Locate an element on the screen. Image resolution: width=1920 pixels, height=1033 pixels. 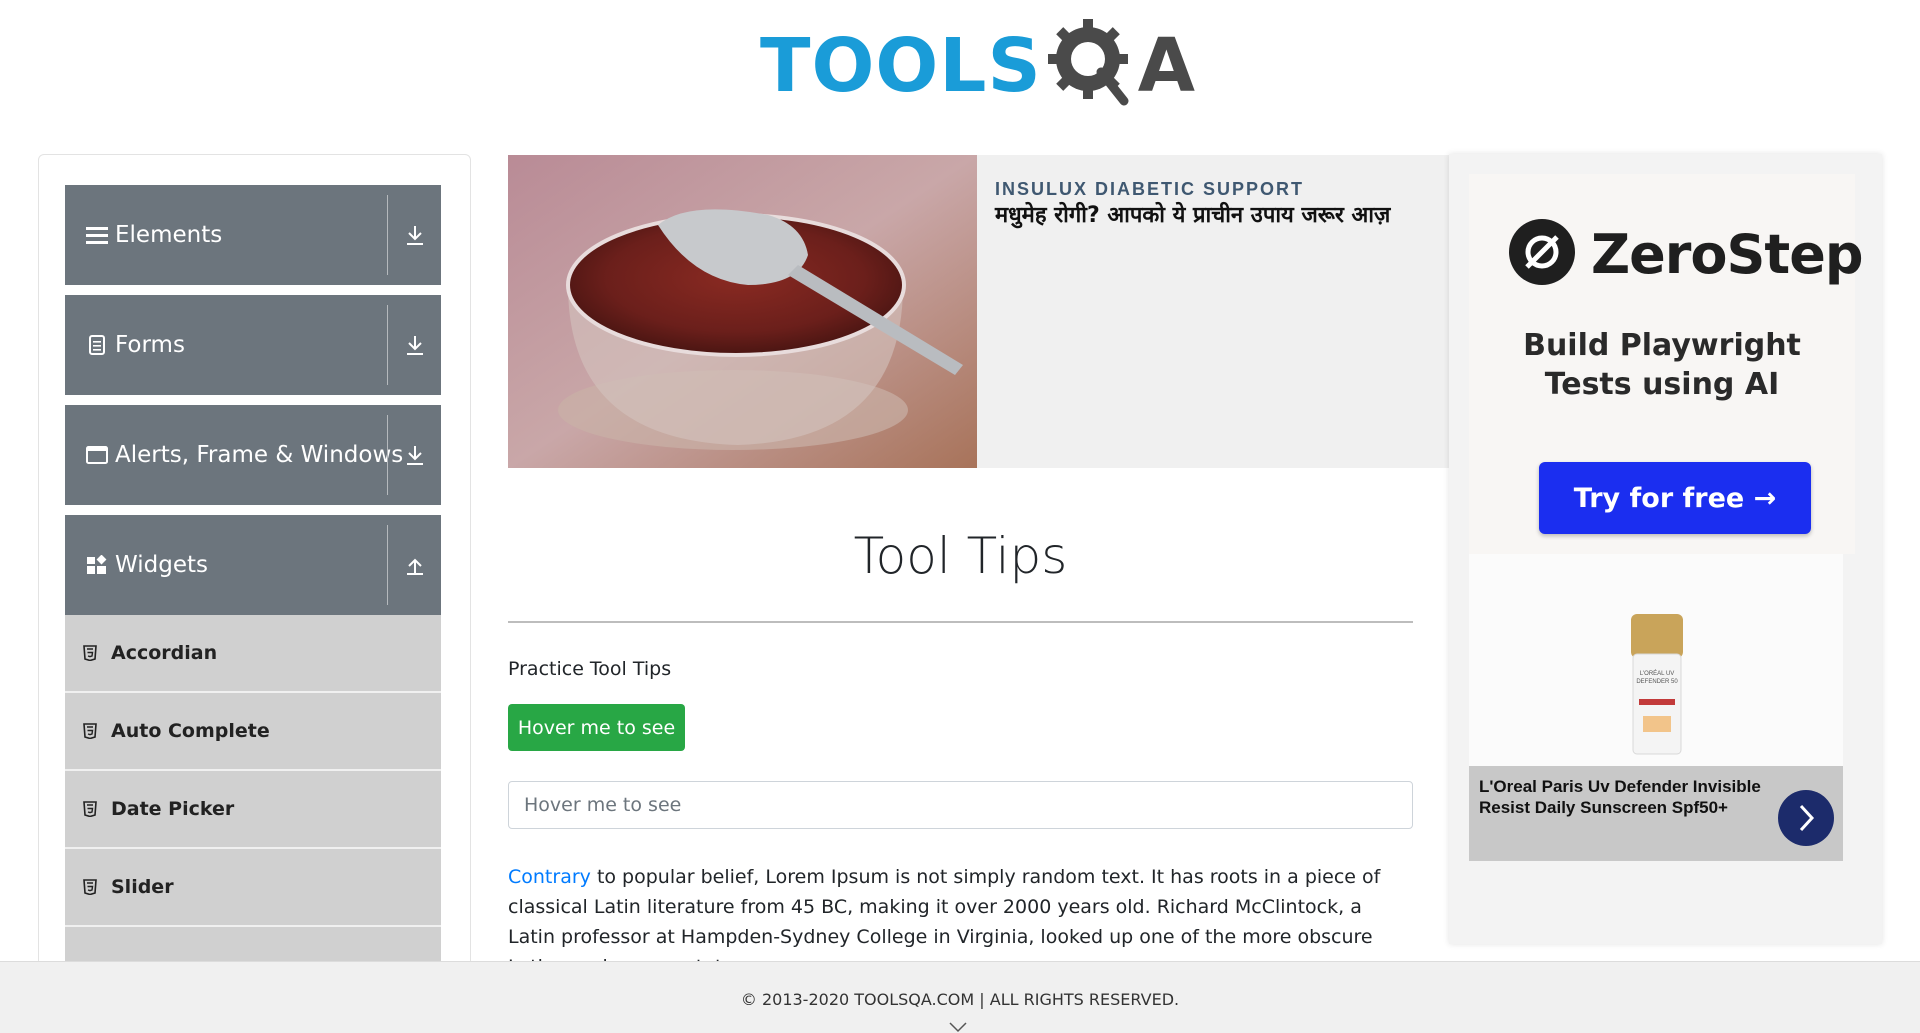
hamburger-icon is located at coordinates (97, 235).